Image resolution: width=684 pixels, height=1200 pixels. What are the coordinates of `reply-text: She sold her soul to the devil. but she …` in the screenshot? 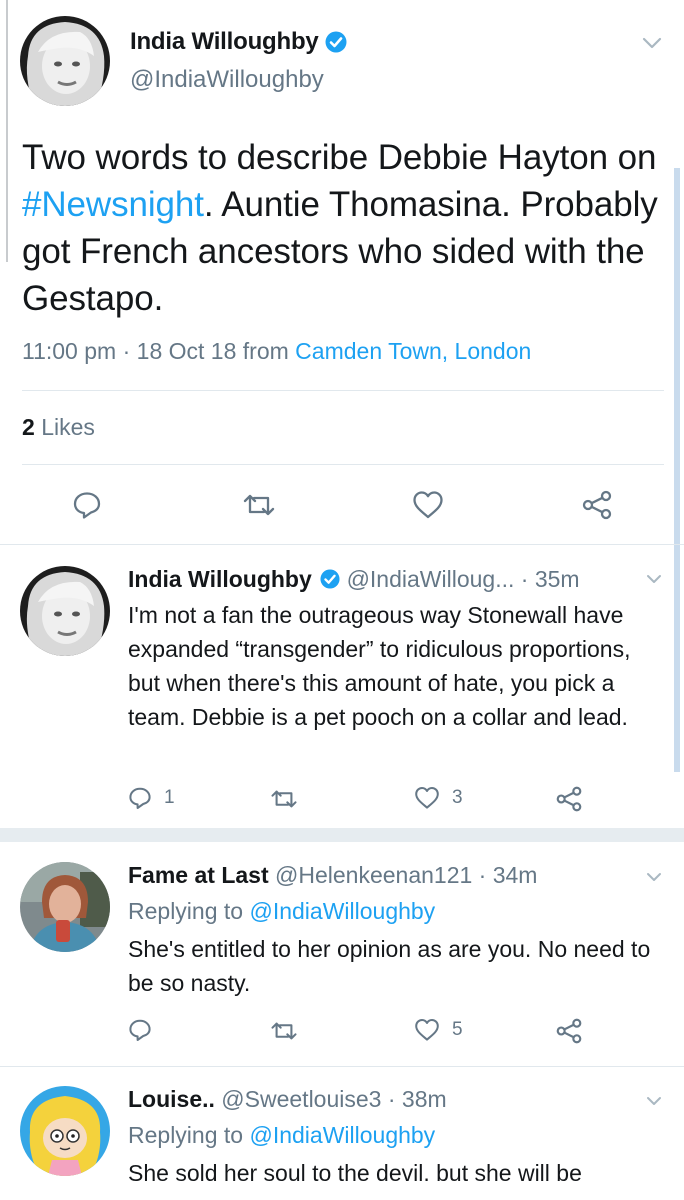 It's located at (355, 1173).